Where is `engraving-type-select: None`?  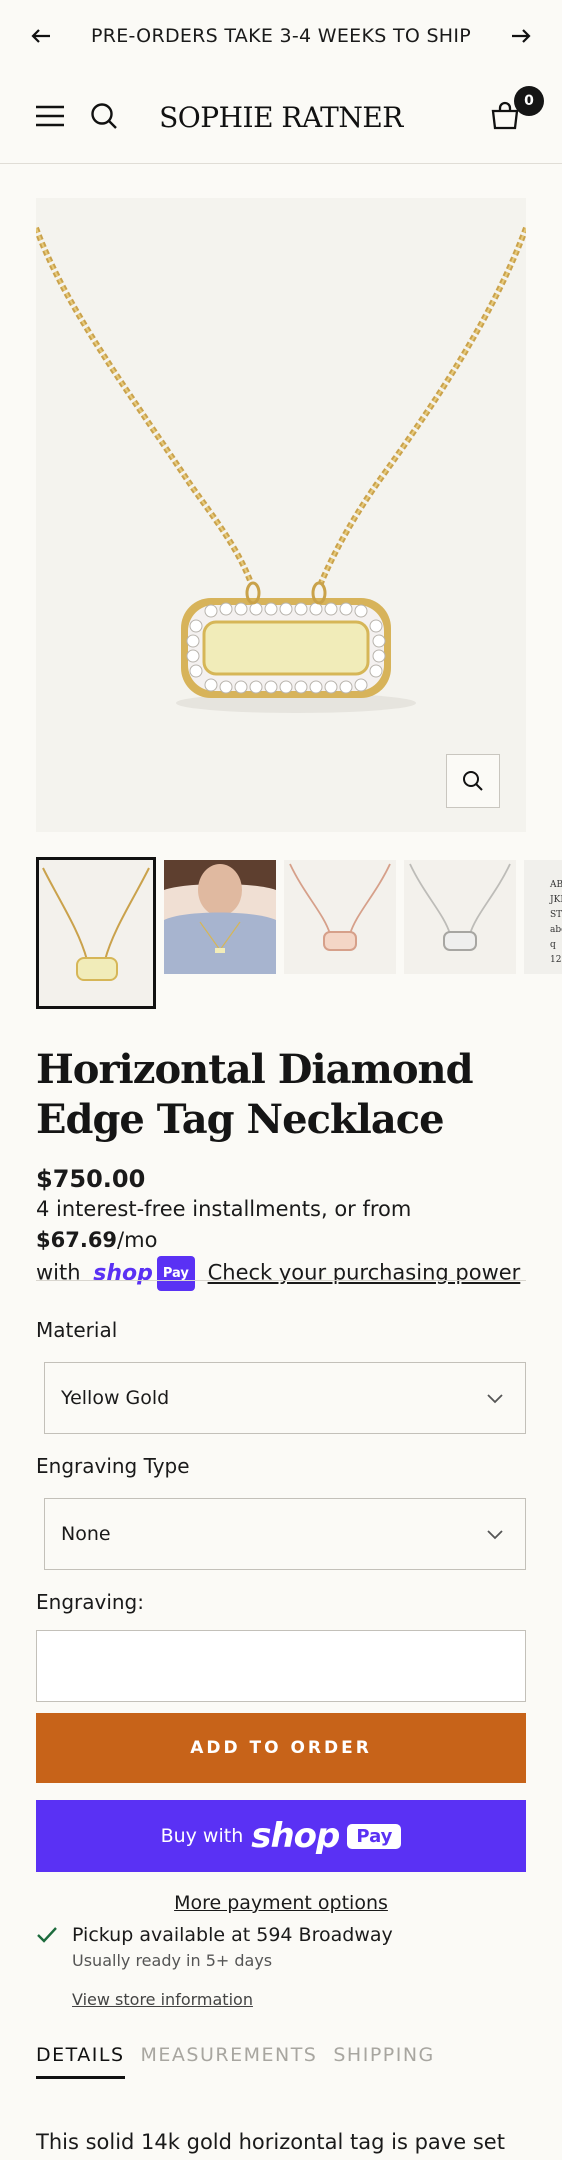 engraving-type-select: None is located at coordinates (285, 1534).